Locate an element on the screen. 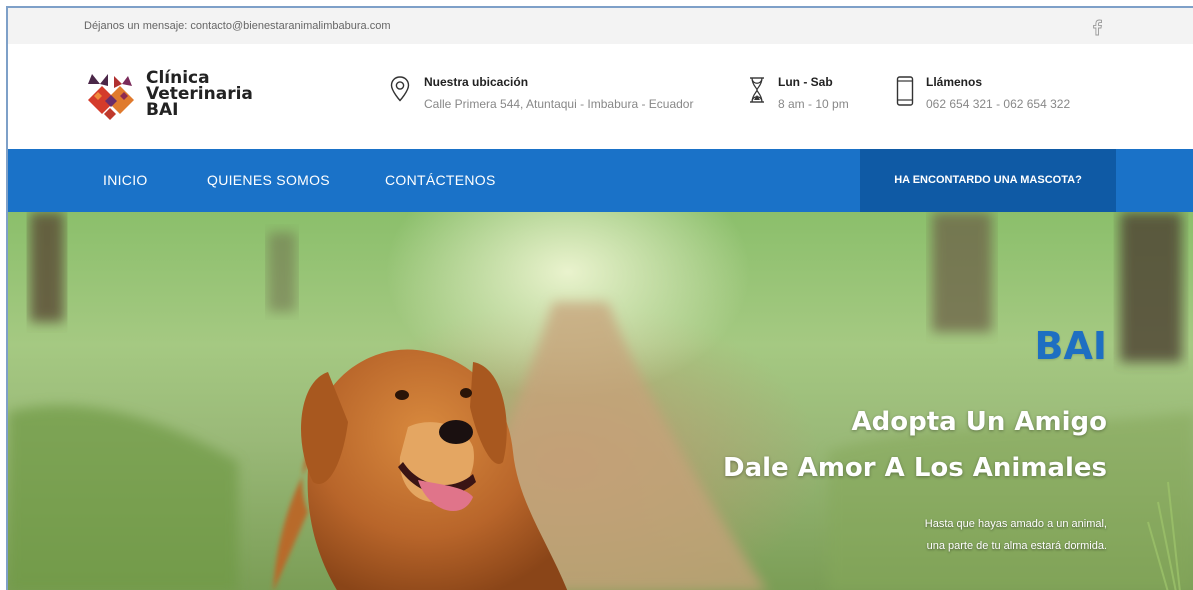 The image size is (1193, 590). nav-item-contactenos: CONTÁCTENOS is located at coordinates (440, 180).